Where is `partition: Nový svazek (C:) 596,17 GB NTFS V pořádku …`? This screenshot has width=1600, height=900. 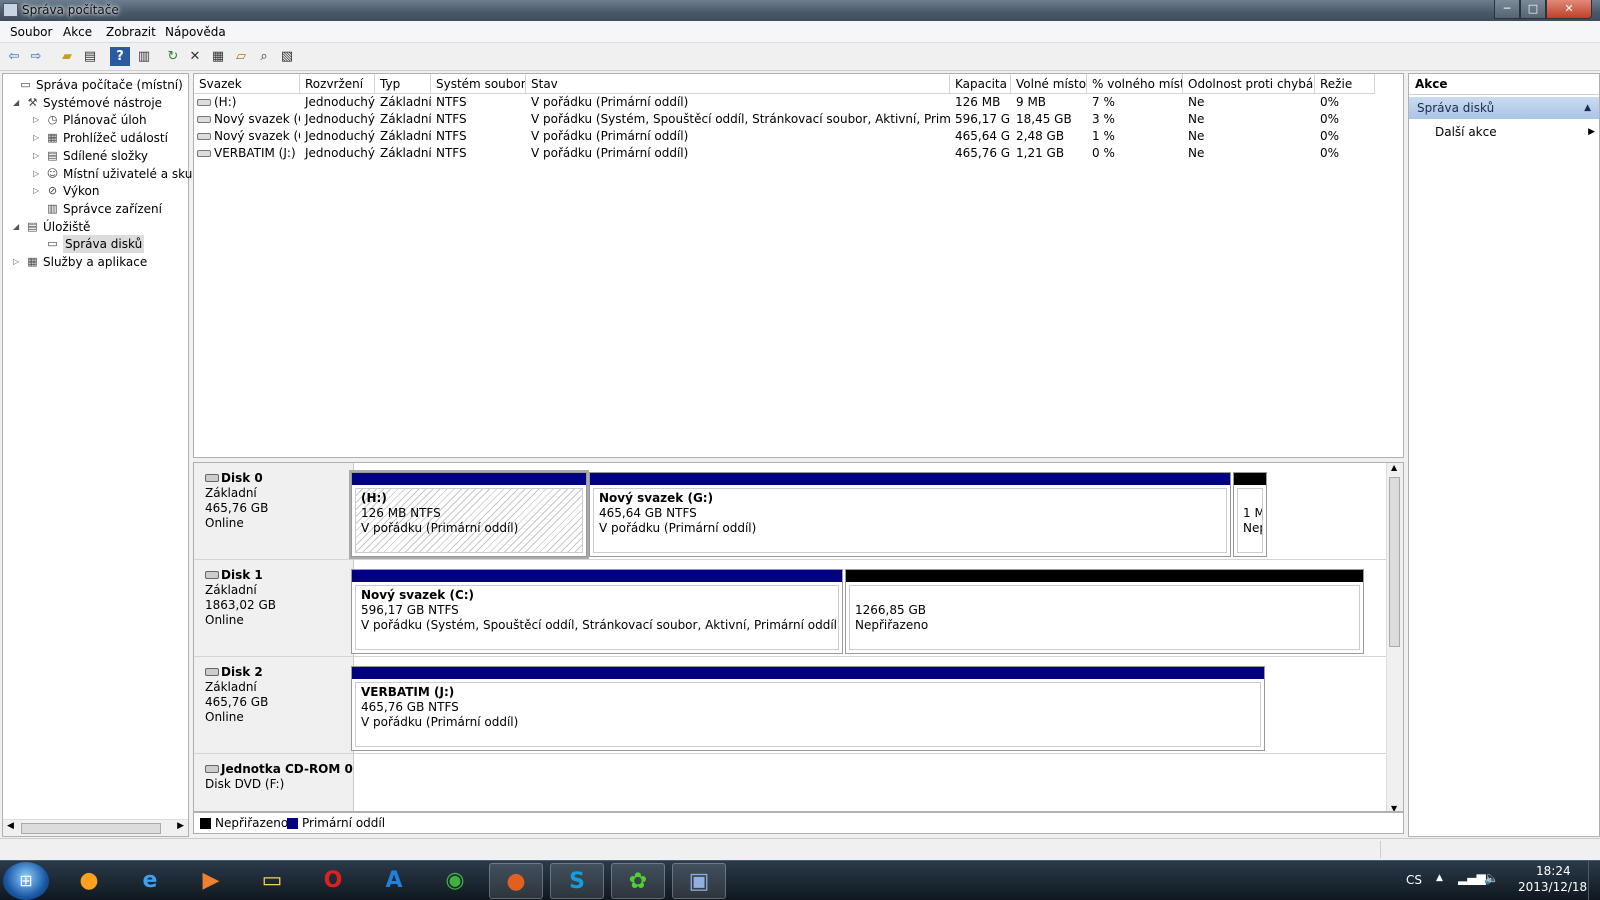
partition: Nový svazek (C:) 596,17 GB NTFS V pořádku … is located at coordinates (597, 611).